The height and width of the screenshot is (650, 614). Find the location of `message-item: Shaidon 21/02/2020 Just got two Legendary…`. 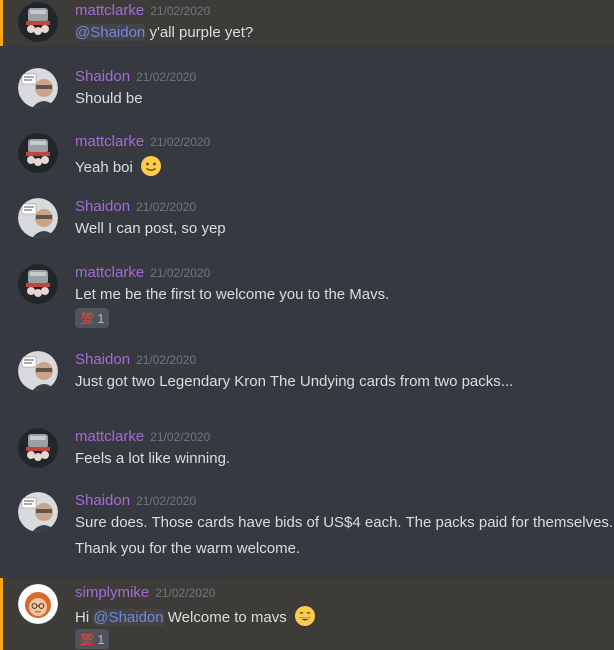

message-item: Shaidon 21/02/2020 Just got two Legendary… is located at coordinates (307, 376).